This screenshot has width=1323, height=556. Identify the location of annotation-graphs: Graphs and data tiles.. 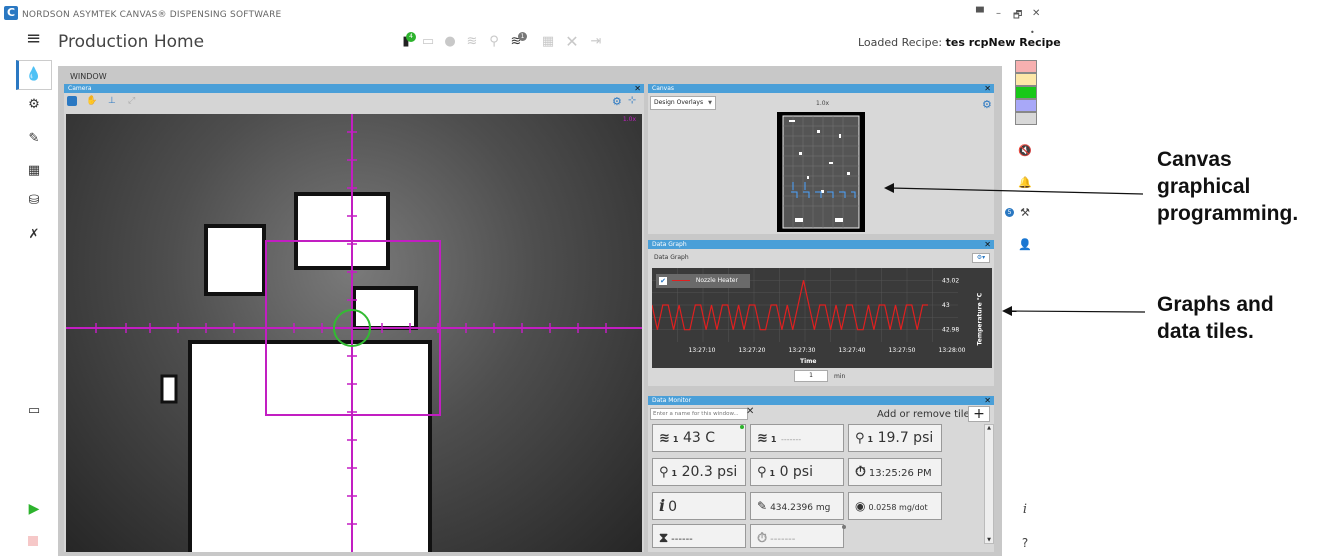
(1215, 318).